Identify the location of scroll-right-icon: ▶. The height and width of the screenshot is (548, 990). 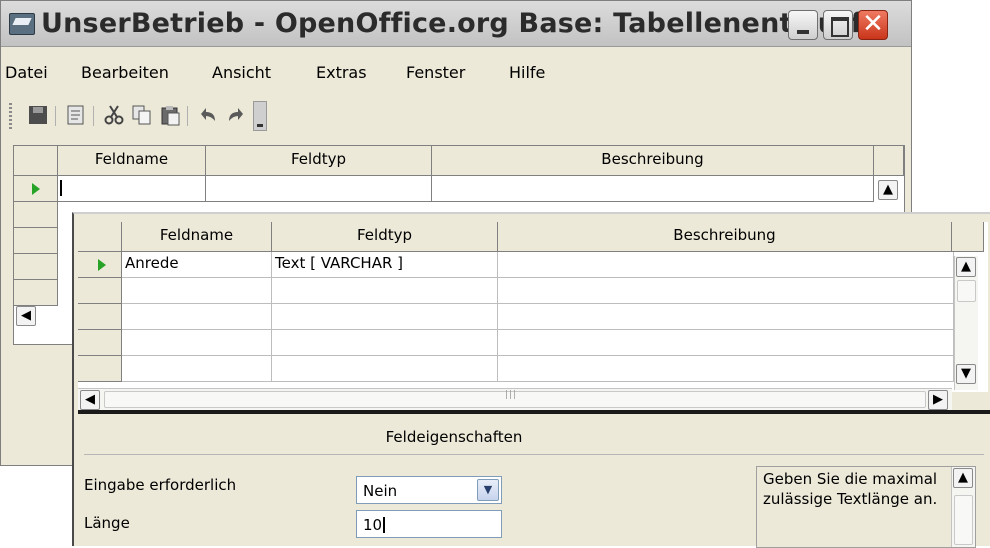
(938, 400).